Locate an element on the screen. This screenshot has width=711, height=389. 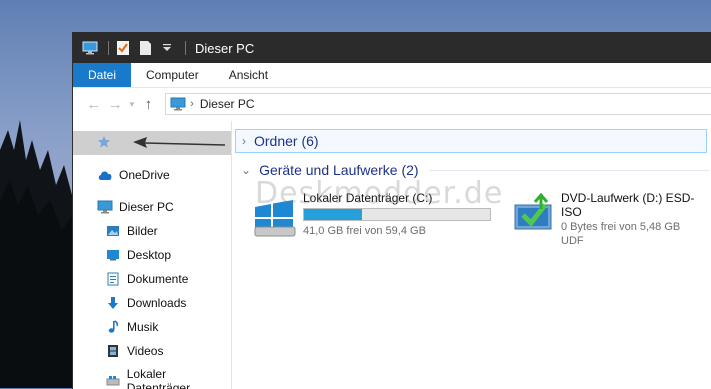
desktop-icon is located at coordinates (113, 255).